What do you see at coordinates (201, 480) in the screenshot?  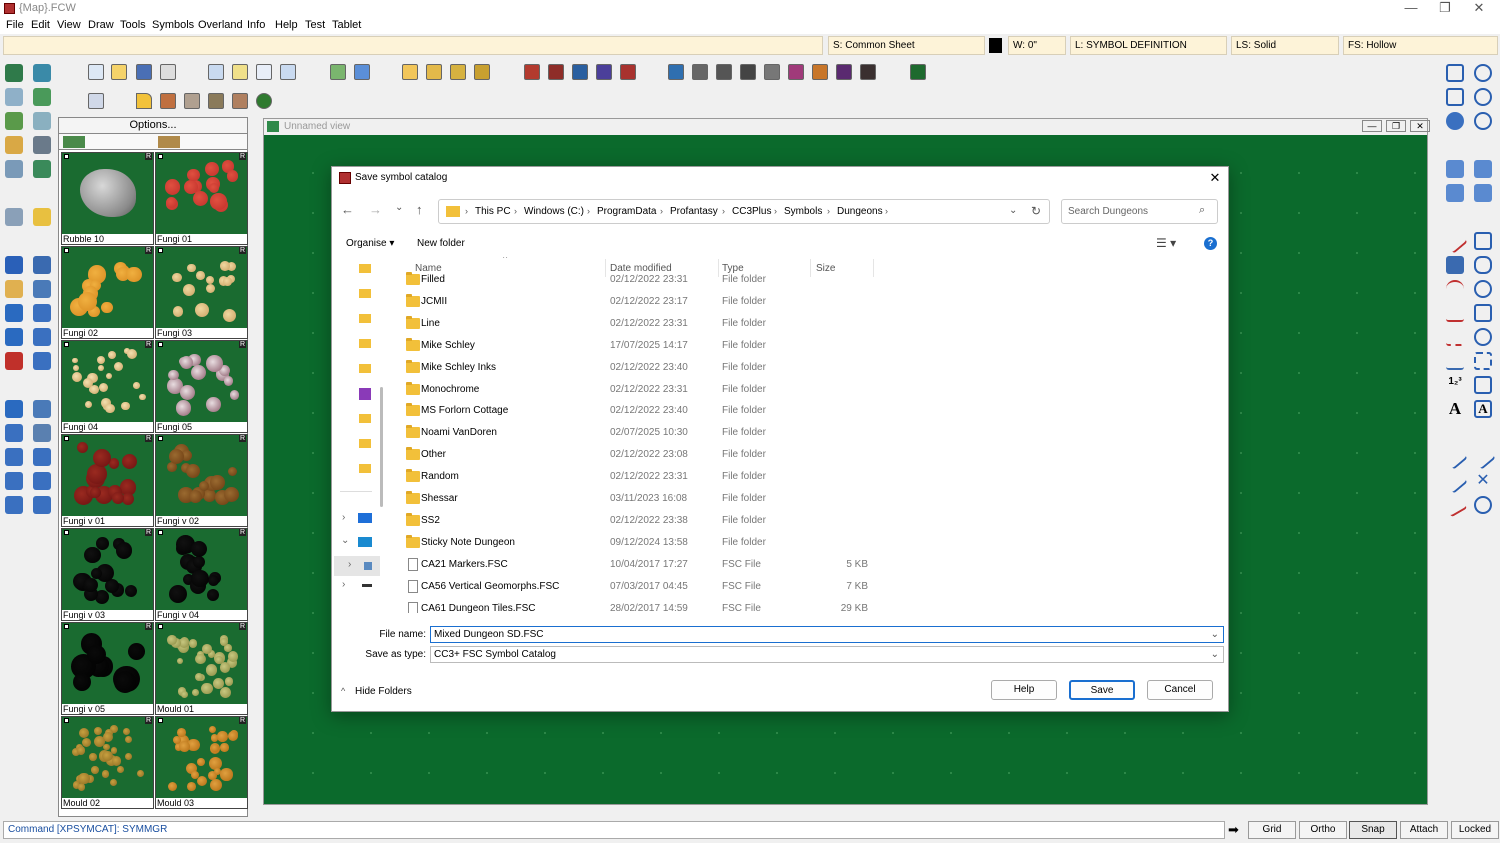 I see `symbol-cell: R Fungi v 02` at bounding box center [201, 480].